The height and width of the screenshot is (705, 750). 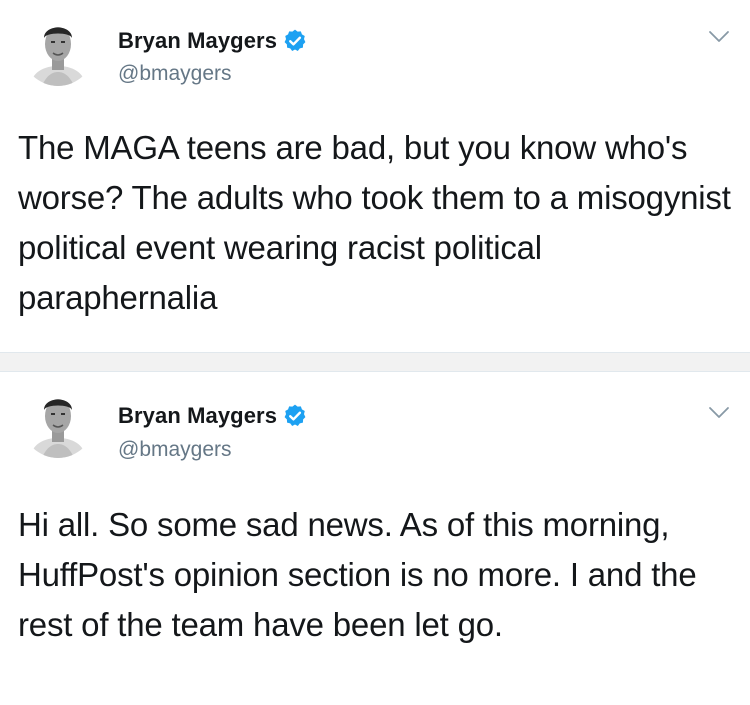 I want to click on tweet-separator, so click(x=375, y=362).